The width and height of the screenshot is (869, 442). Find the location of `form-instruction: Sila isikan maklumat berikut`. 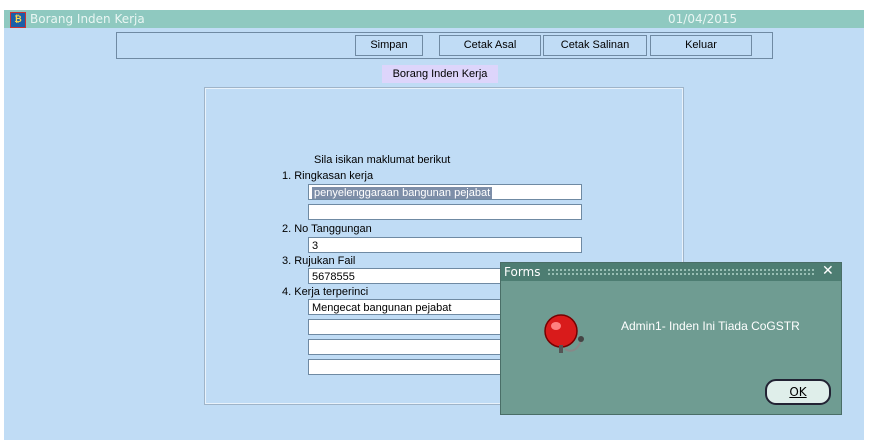

form-instruction: Sila isikan maklumat berikut is located at coordinates (382, 160).